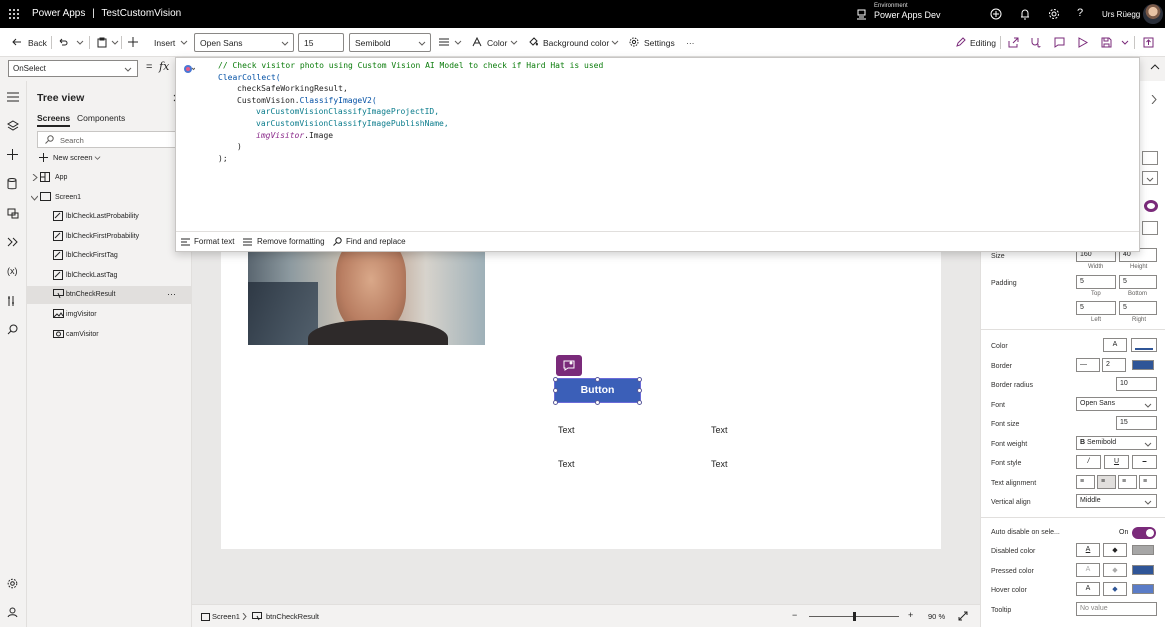 This screenshot has width=1165, height=627. Describe the element at coordinates (690, 43) in the screenshot. I see `more-commands-button: ···` at that location.